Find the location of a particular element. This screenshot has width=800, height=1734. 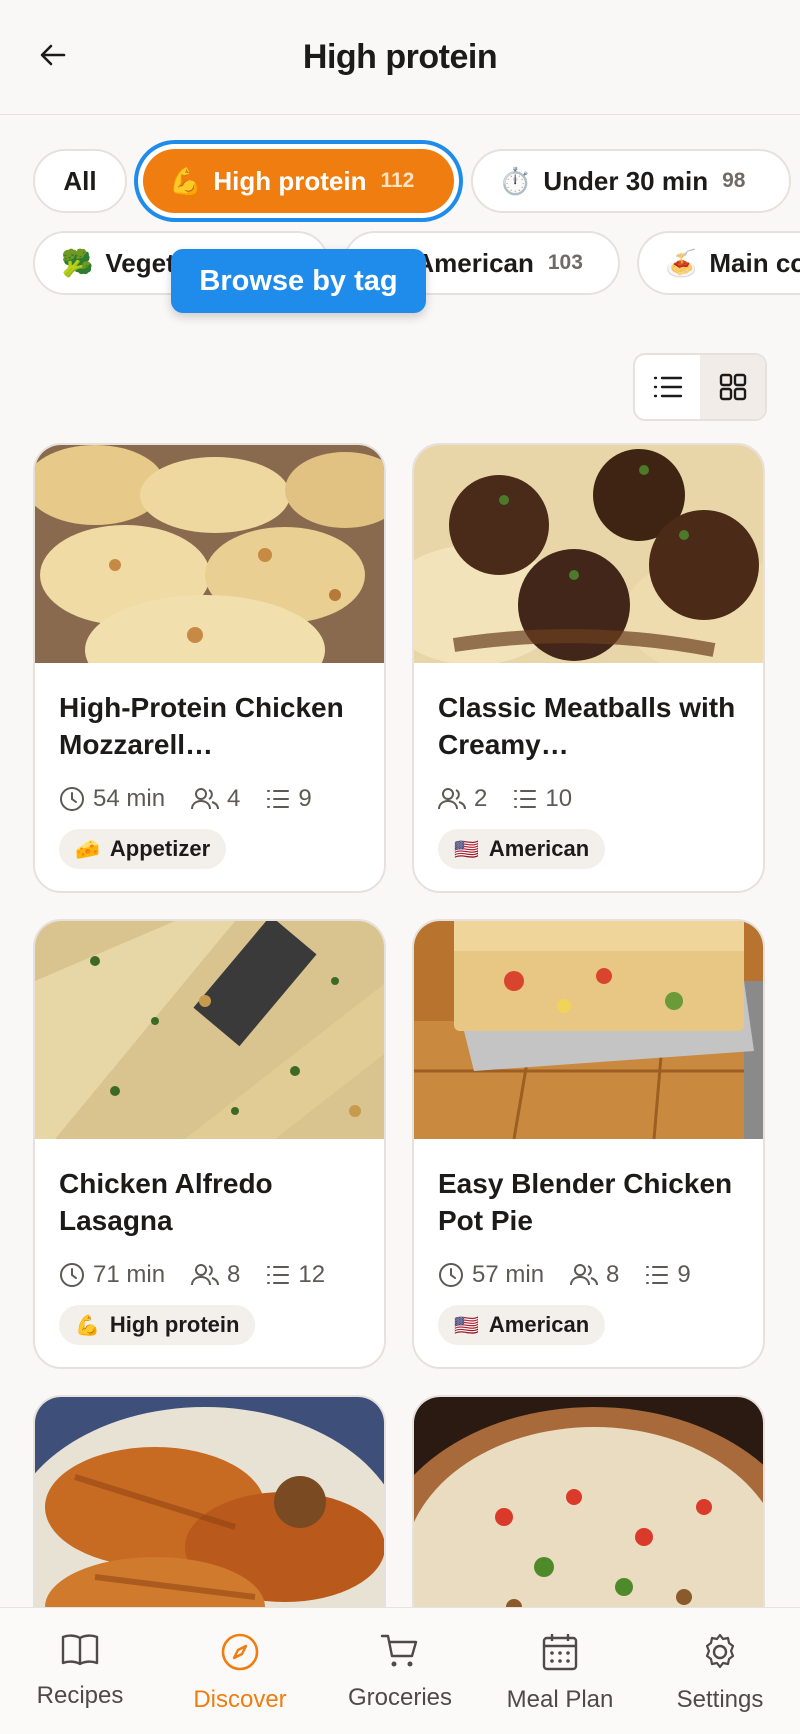

grid-view-button is located at coordinates (732, 387).